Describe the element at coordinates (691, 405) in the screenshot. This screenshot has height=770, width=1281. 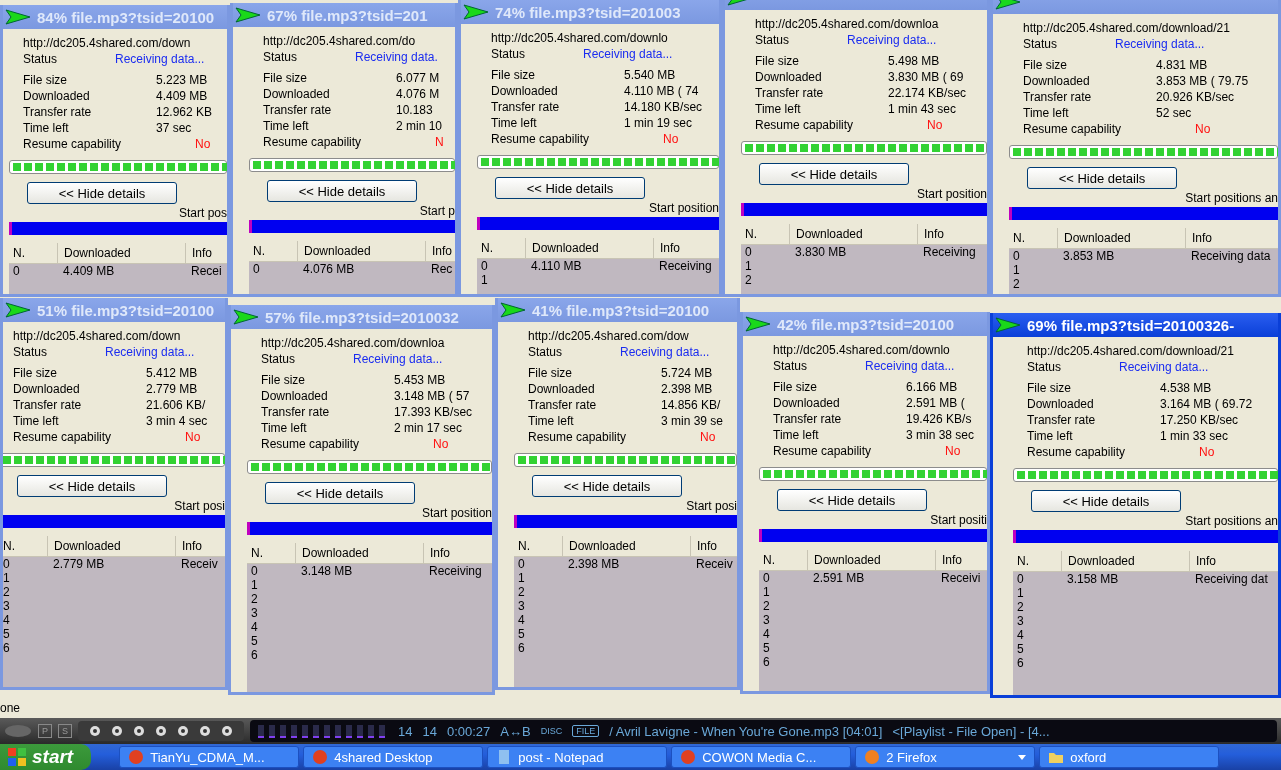
I see `field-value: 14.856 KB/` at that location.